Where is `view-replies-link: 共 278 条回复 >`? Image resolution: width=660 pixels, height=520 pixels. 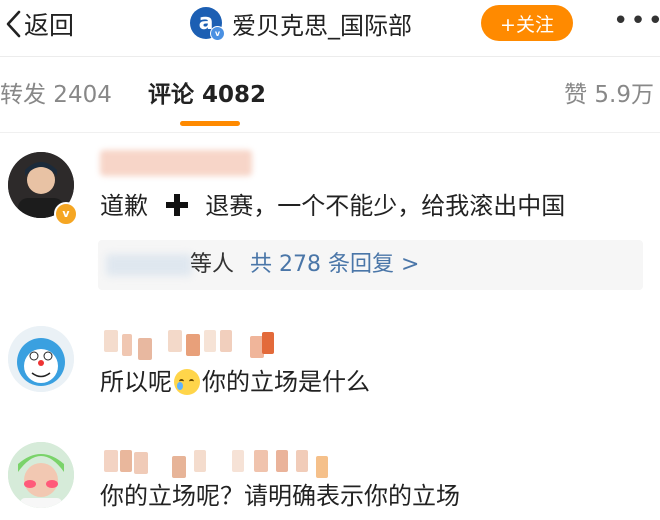 view-replies-link: 共 278 条回复 > is located at coordinates (334, 265).